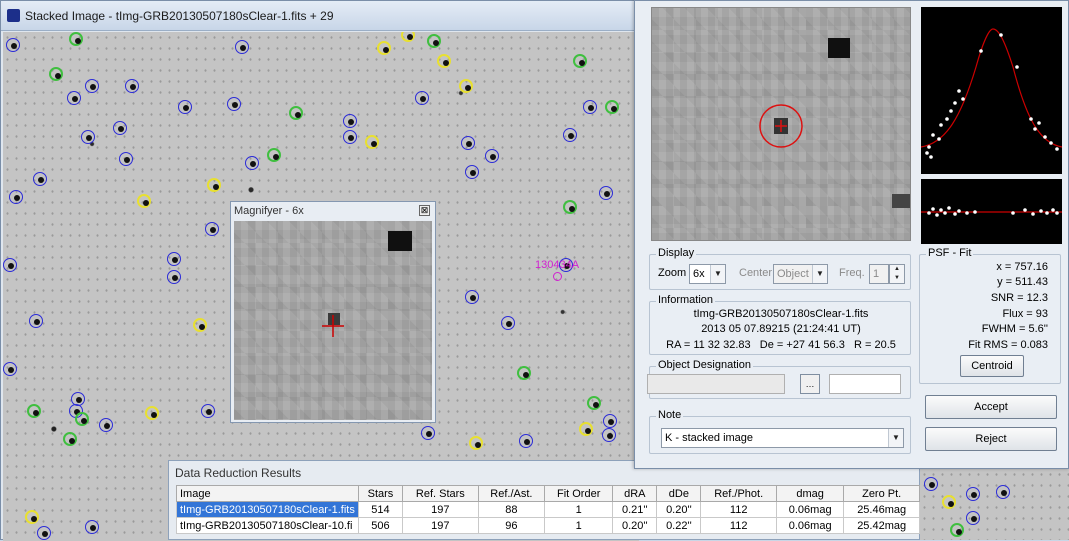  I want to click on fit-fwhm-value: FWHM = 5.6'', so click(1014, 329).